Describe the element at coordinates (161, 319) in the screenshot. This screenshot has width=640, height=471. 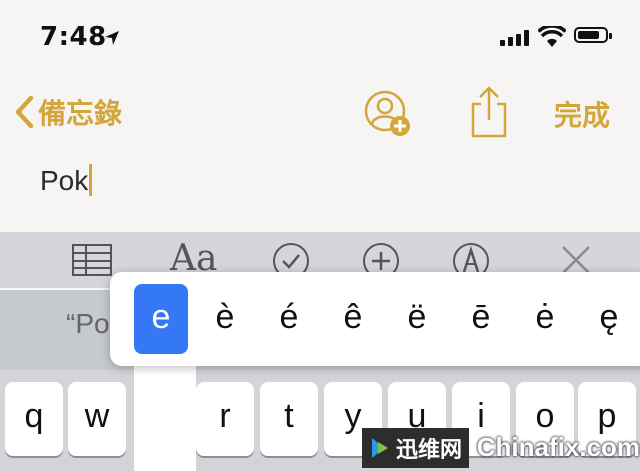
I see `accent-option: e` at that location.